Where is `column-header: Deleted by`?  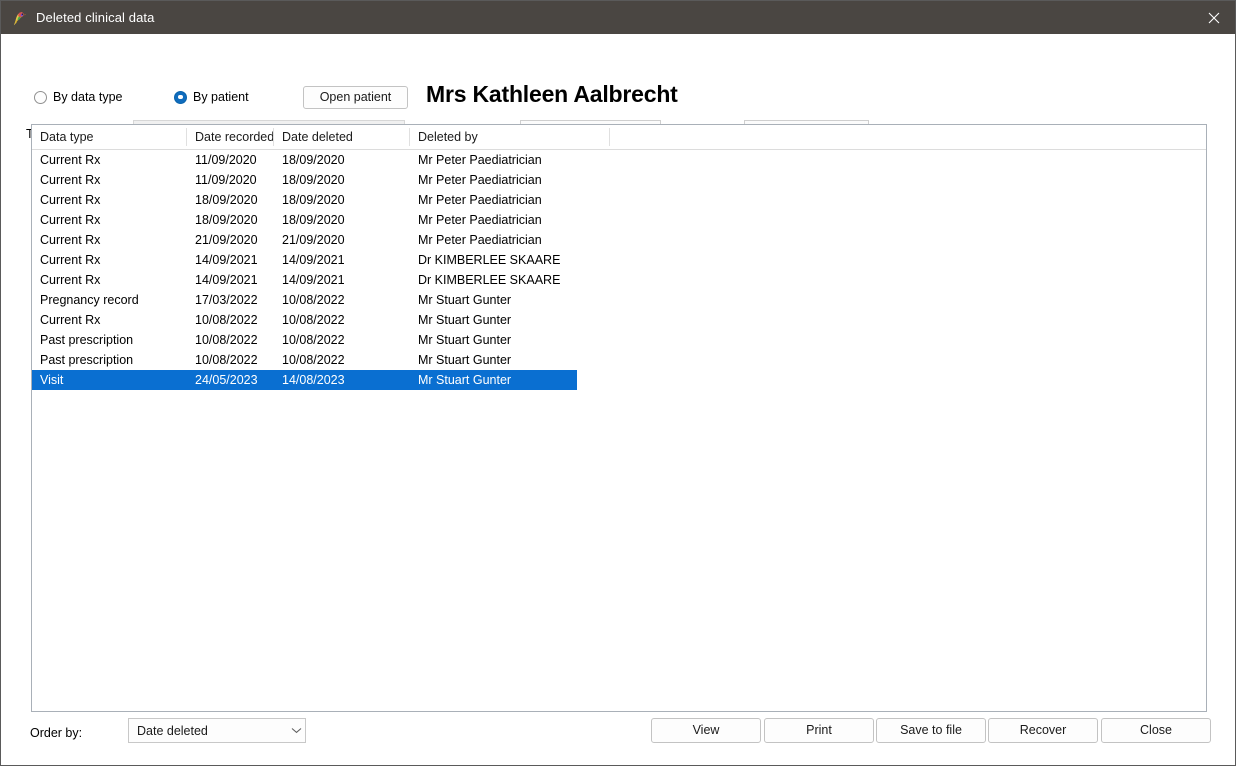
column-header: Deleted by is located at coordinates (620, 137).